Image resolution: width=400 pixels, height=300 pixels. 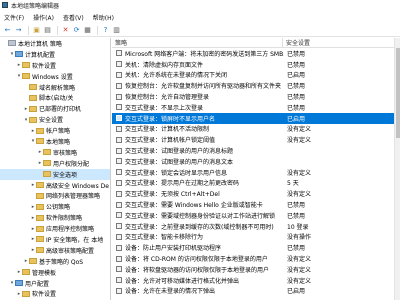 What do you see at coordinates (170, 119) in the screenshot?
I see `policy-name: 交互式登录：锁屏时不显示用户名` at bounding box center [170, 119].